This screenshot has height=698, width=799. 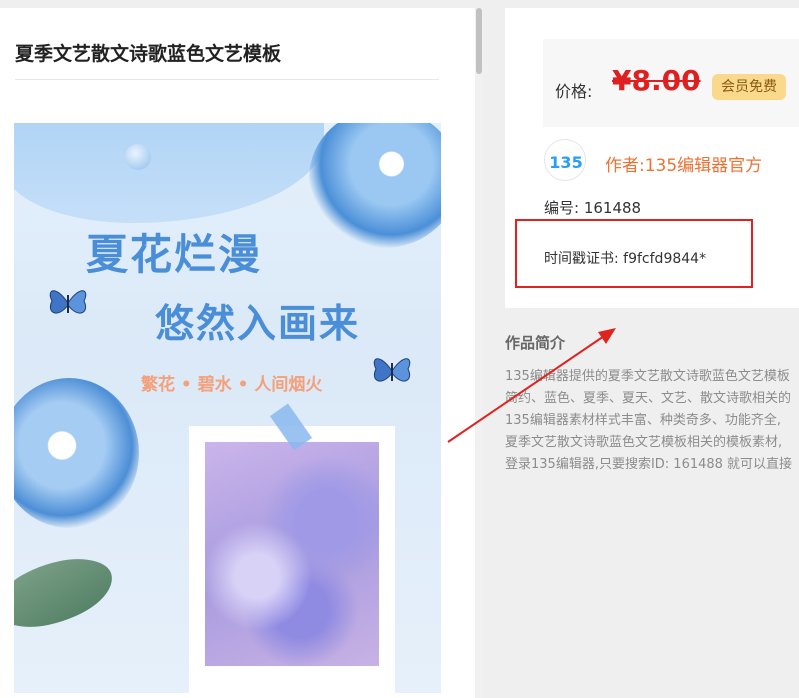 I want to click on poster-heading-1: 夏花烂漫, so click(x=174, y=254).